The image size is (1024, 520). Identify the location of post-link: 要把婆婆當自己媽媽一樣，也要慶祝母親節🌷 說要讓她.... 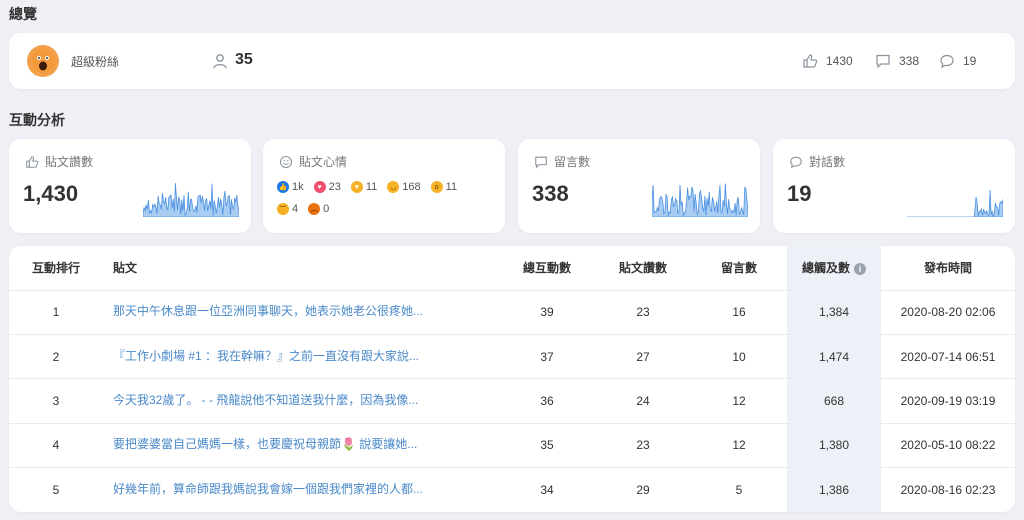
(265, 443).